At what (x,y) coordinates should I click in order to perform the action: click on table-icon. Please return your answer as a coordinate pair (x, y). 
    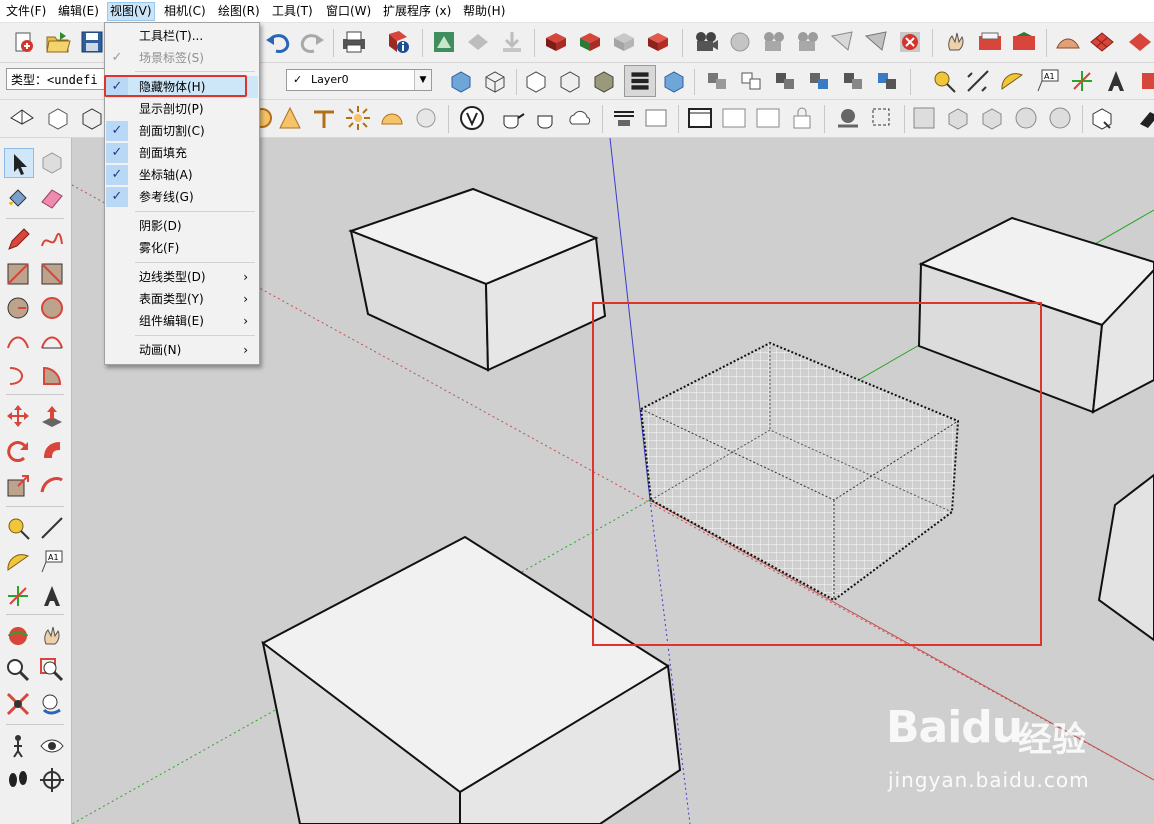
    Looking at the image, I should click on (324, 118).